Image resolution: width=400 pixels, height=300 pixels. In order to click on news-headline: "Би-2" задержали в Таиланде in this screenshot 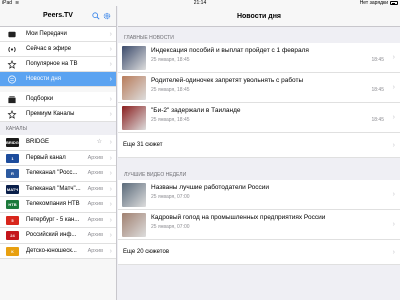, I will do `click(196, 110)`.